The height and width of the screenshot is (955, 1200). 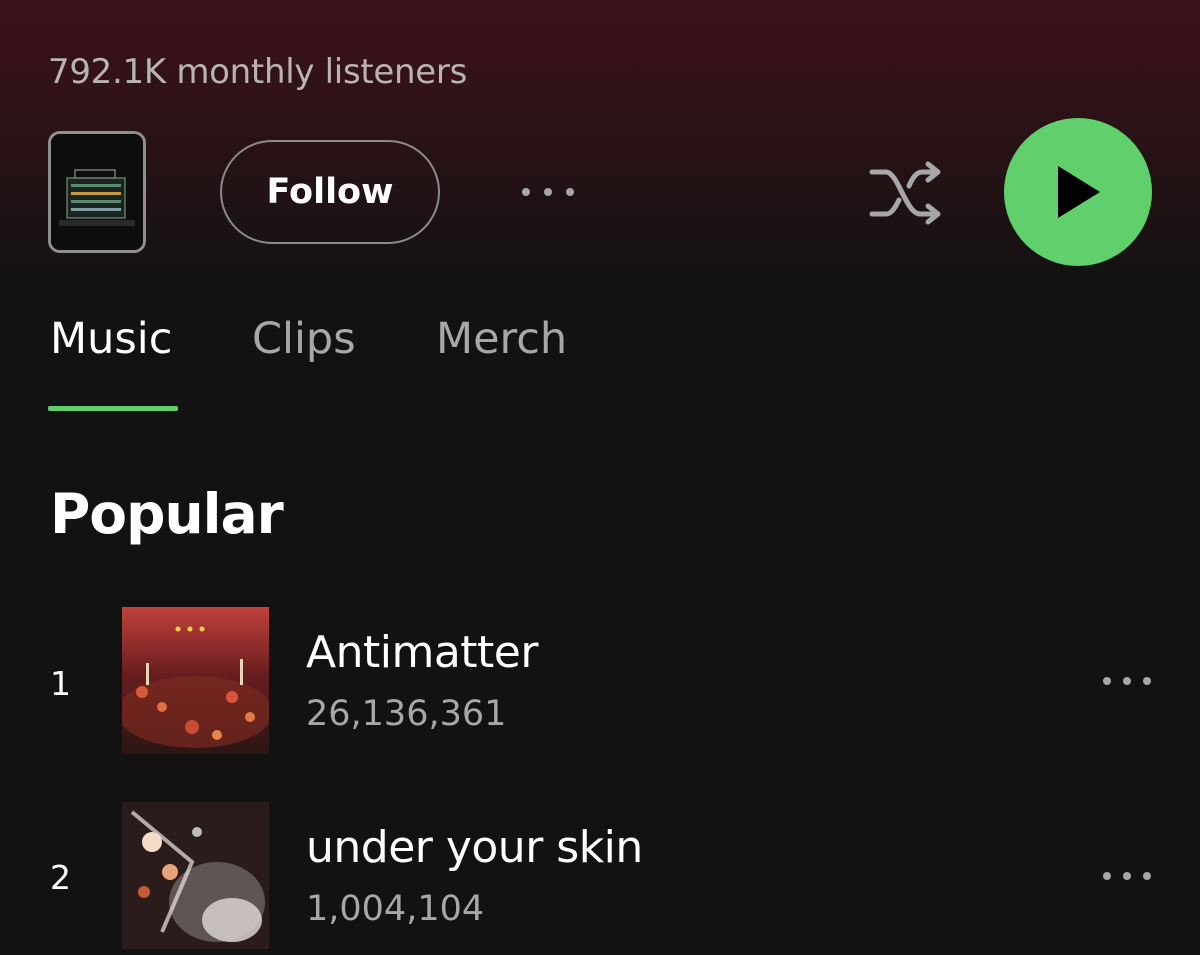 I want to click on monthly-listeners: 792.1K monthly listeners, so click(x=257, y=72).